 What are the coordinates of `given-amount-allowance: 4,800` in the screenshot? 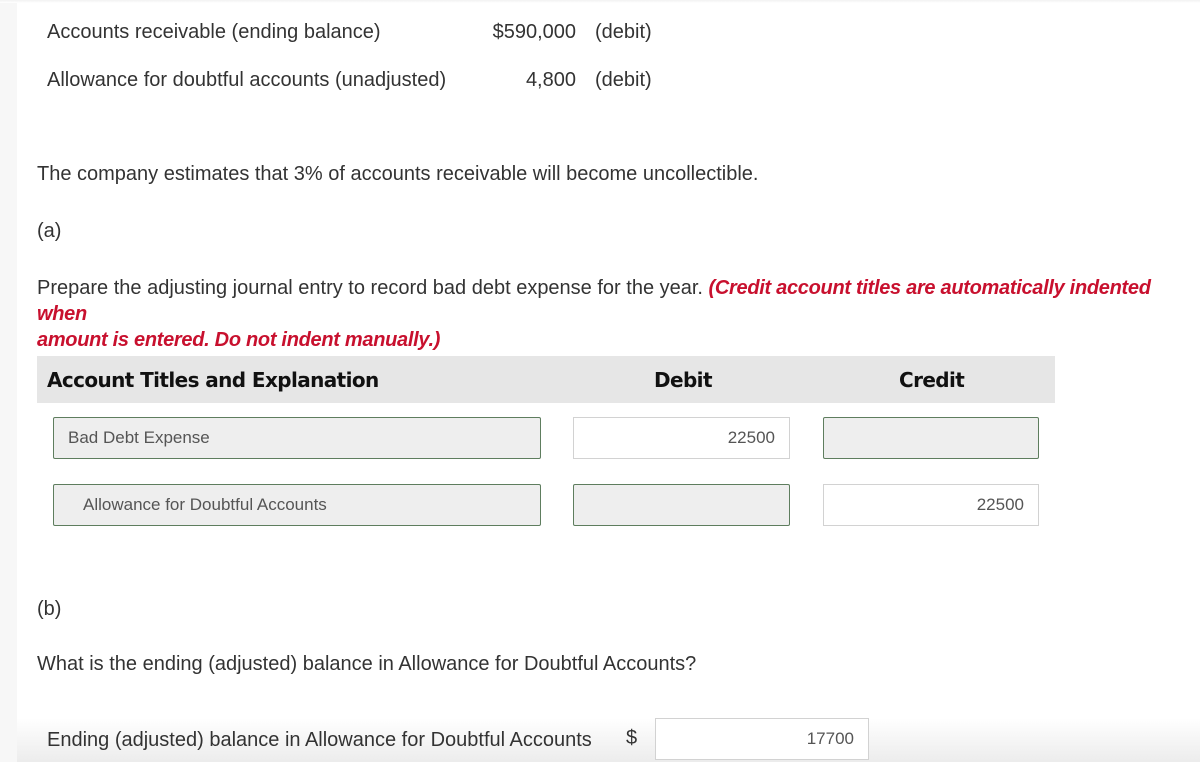 It's located at (550, 80).